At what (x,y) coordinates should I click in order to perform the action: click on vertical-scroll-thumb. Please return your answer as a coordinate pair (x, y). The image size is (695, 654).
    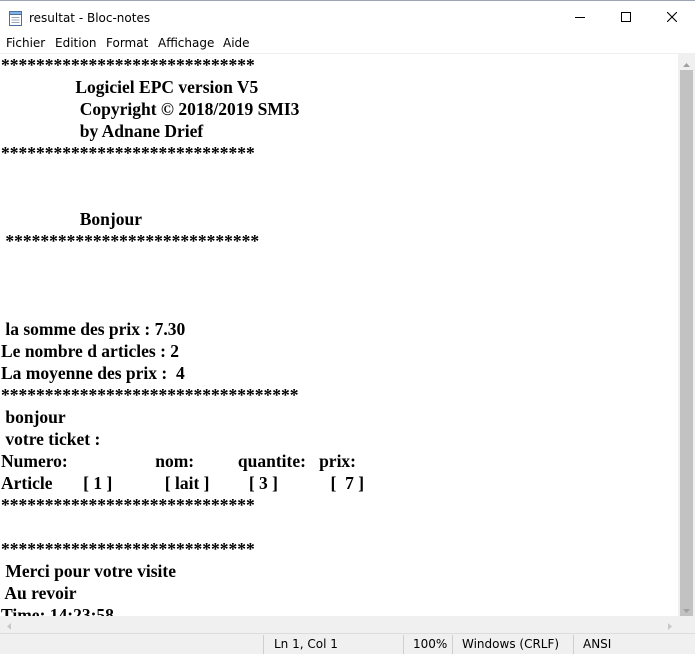
    Looking at the image, I should click on (686, 350).